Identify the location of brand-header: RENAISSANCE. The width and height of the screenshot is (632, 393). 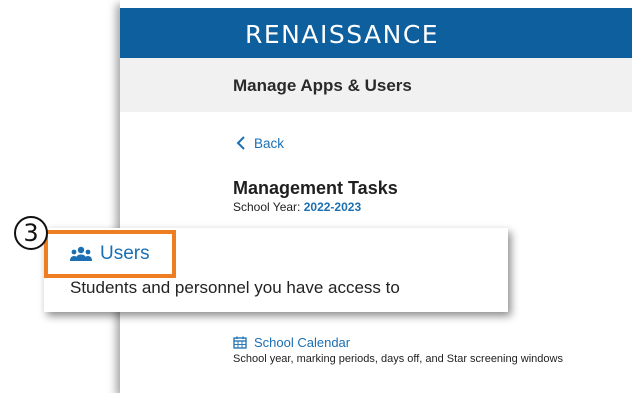
(376, 33).